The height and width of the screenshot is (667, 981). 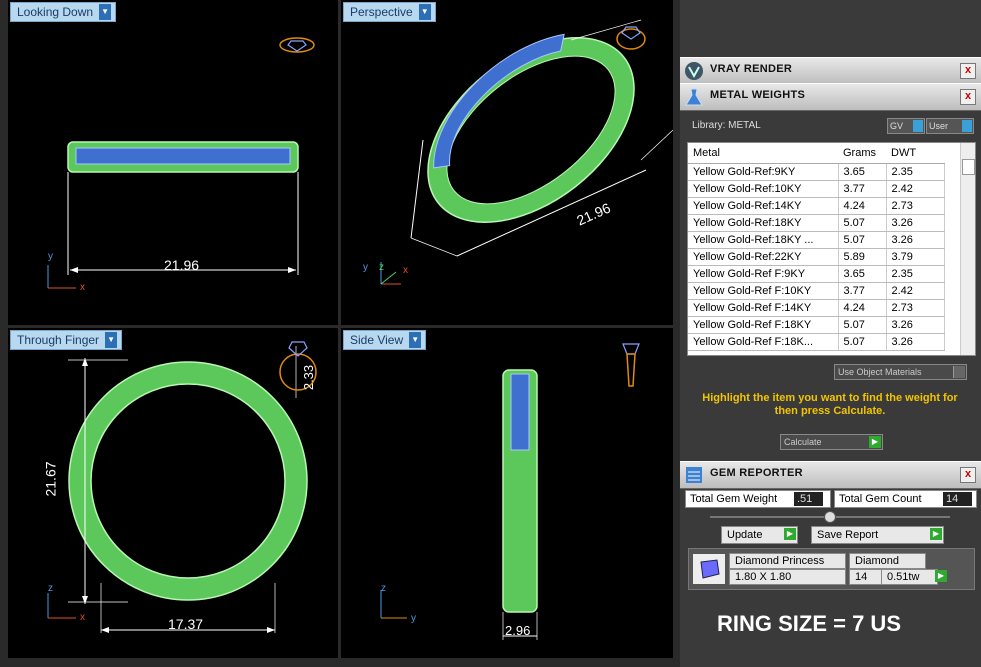 I want to click on table-row: Yellow Gold-Ref:22KY 5.89 3.79, so click(x=816, y=257).